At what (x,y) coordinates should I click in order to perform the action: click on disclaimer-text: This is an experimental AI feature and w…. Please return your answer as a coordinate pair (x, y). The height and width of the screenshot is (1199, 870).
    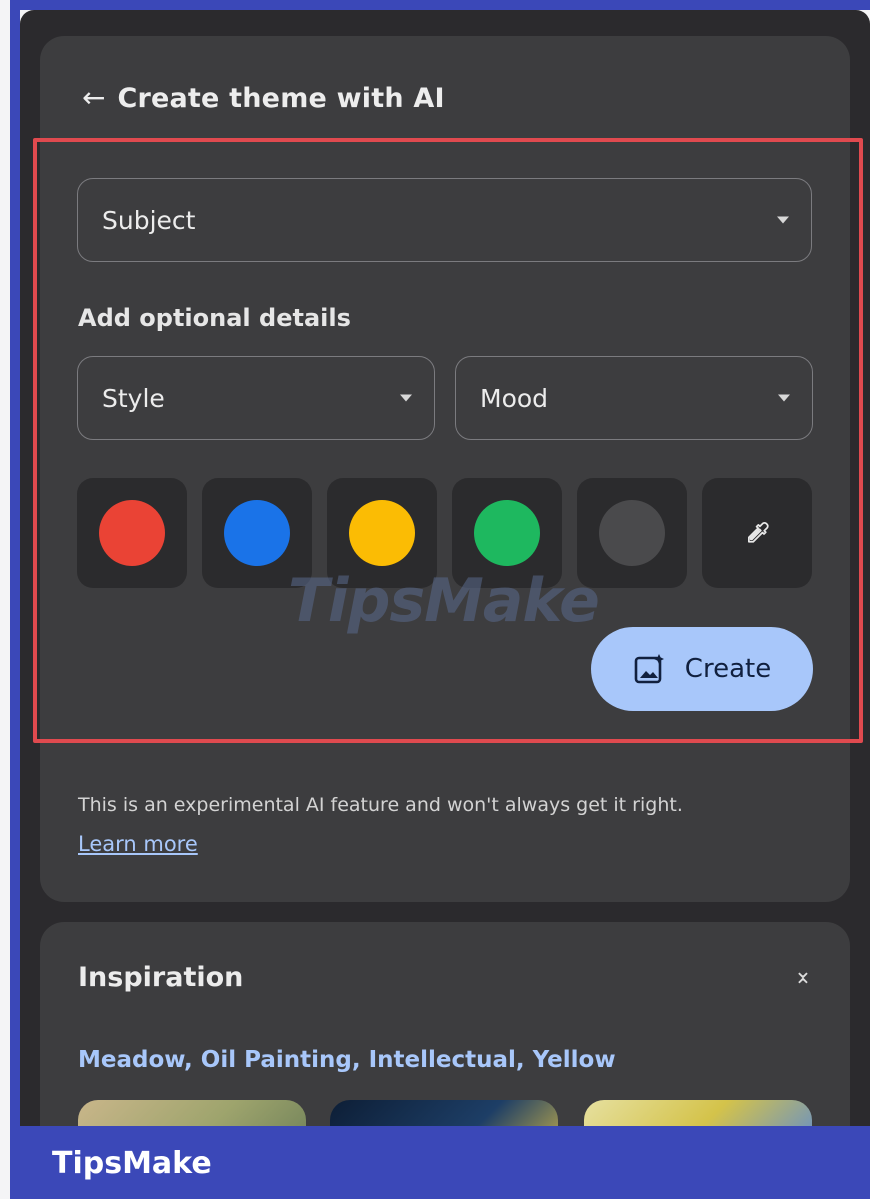
    Looking at the image, I should click on (380, 805).